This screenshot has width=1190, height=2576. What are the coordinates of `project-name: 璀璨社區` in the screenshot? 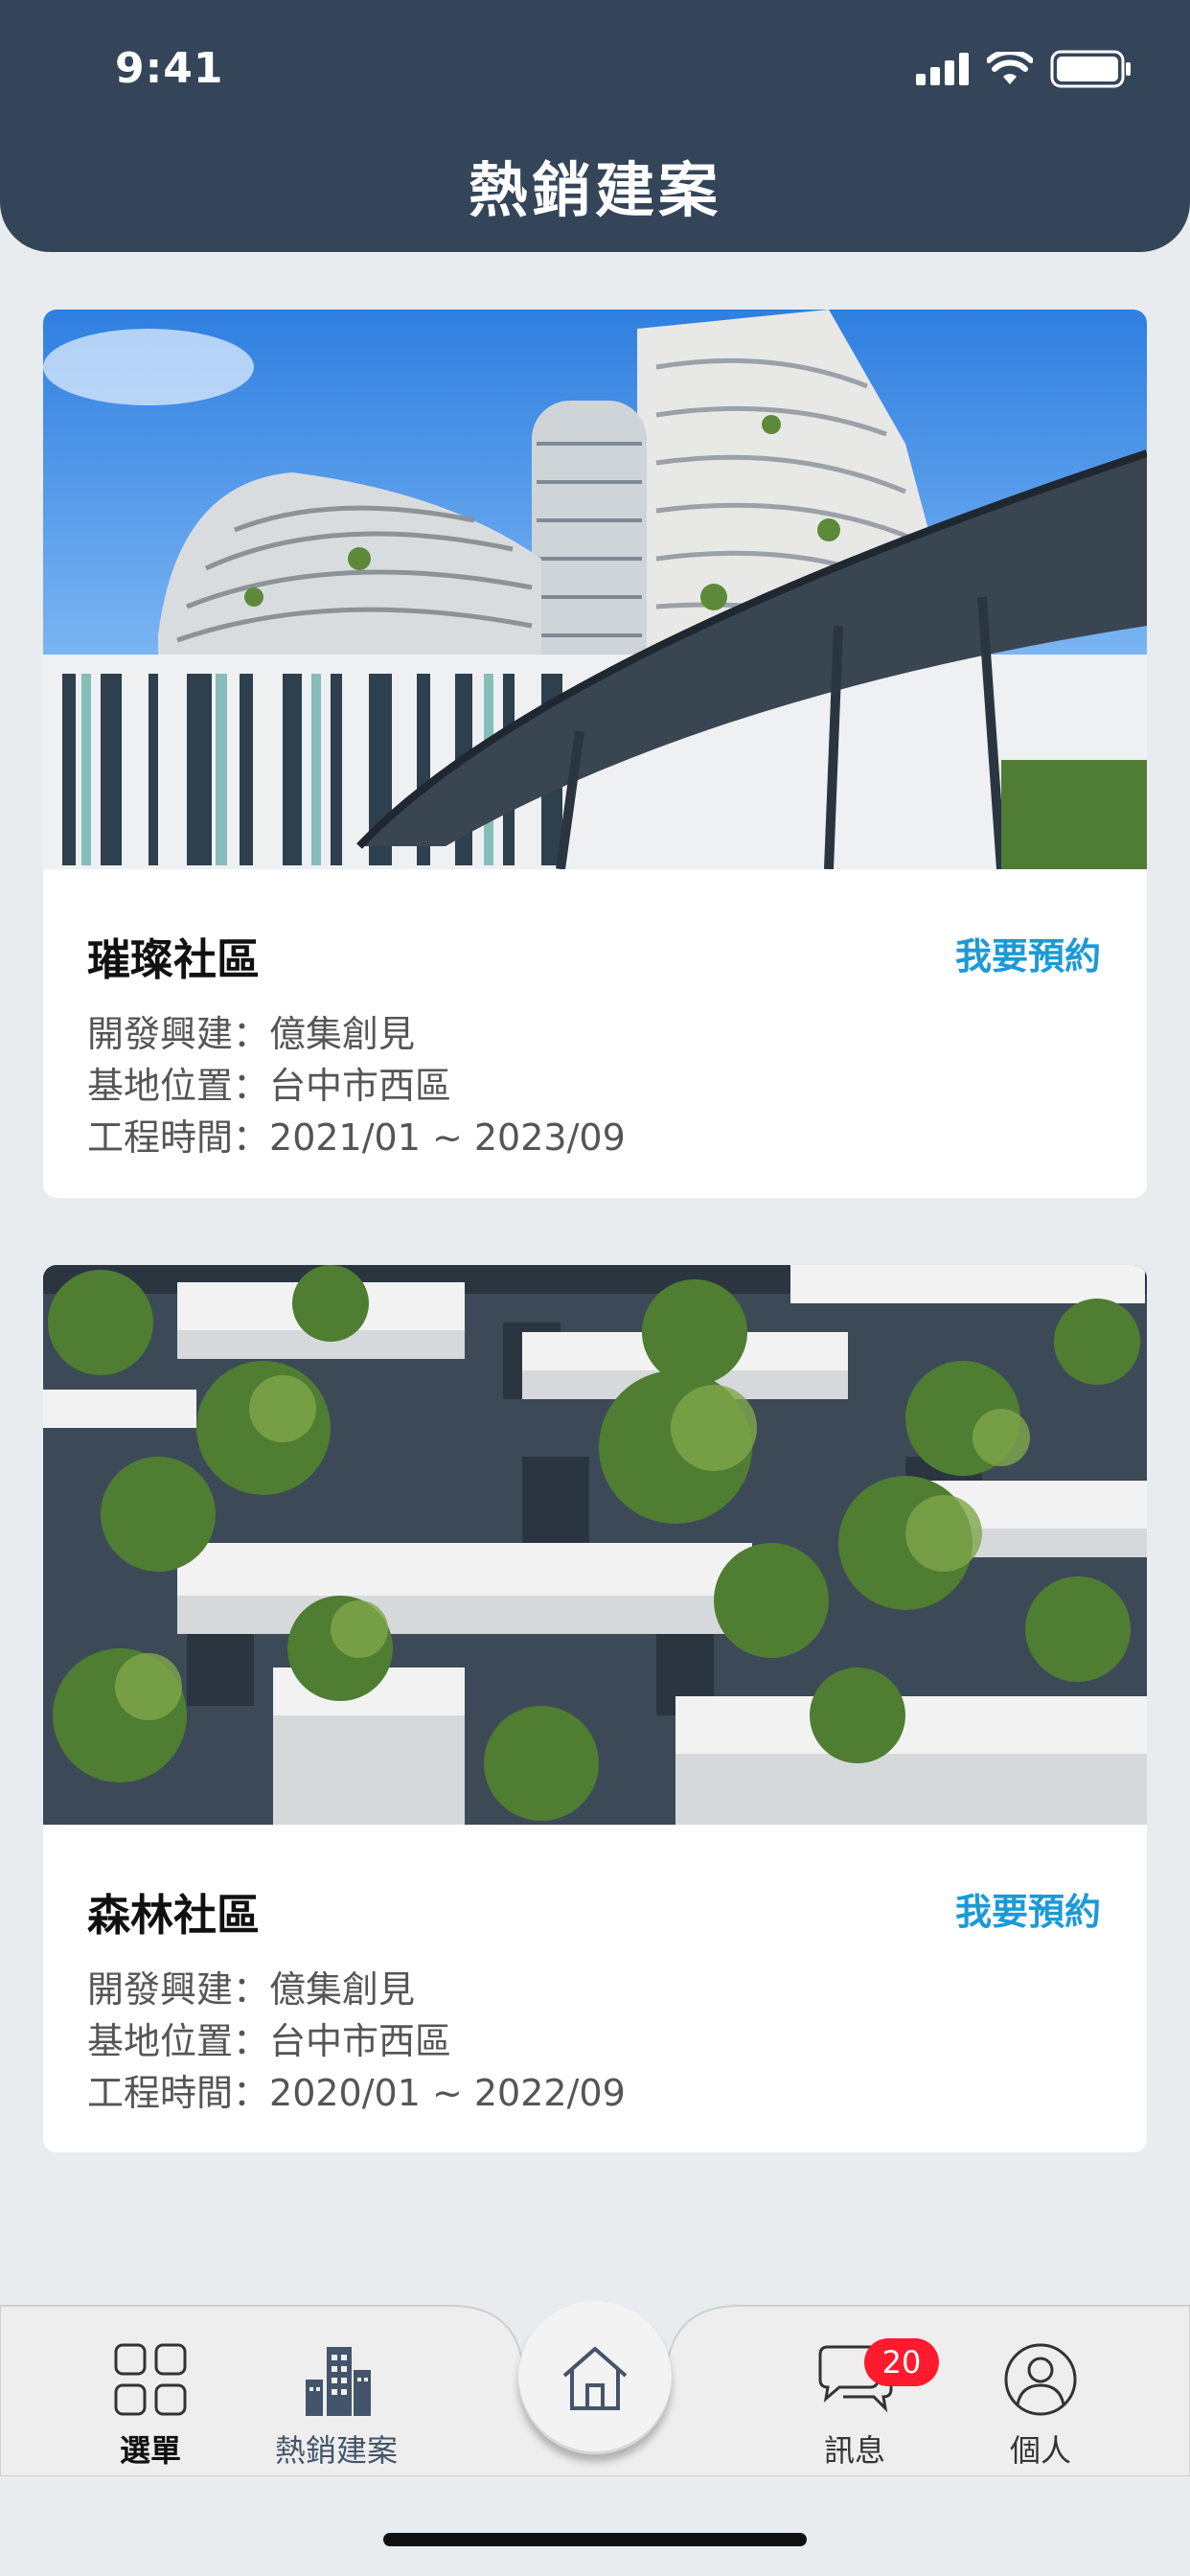 It's located at (174, 959).